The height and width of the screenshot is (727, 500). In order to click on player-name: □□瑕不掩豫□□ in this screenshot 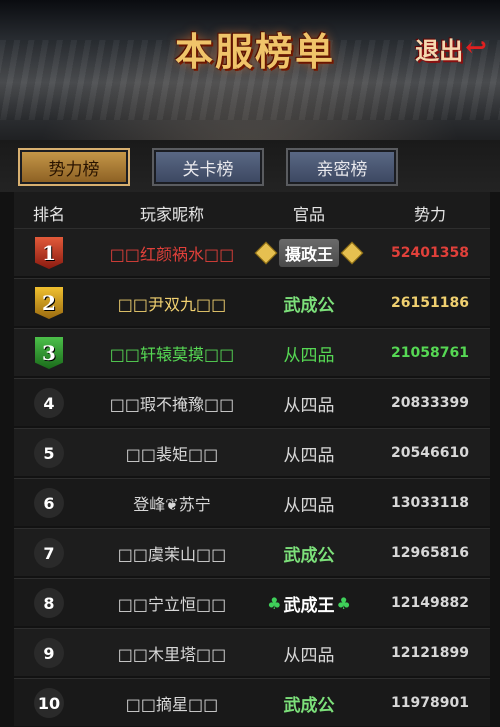, I will do `click(172, 404)`.